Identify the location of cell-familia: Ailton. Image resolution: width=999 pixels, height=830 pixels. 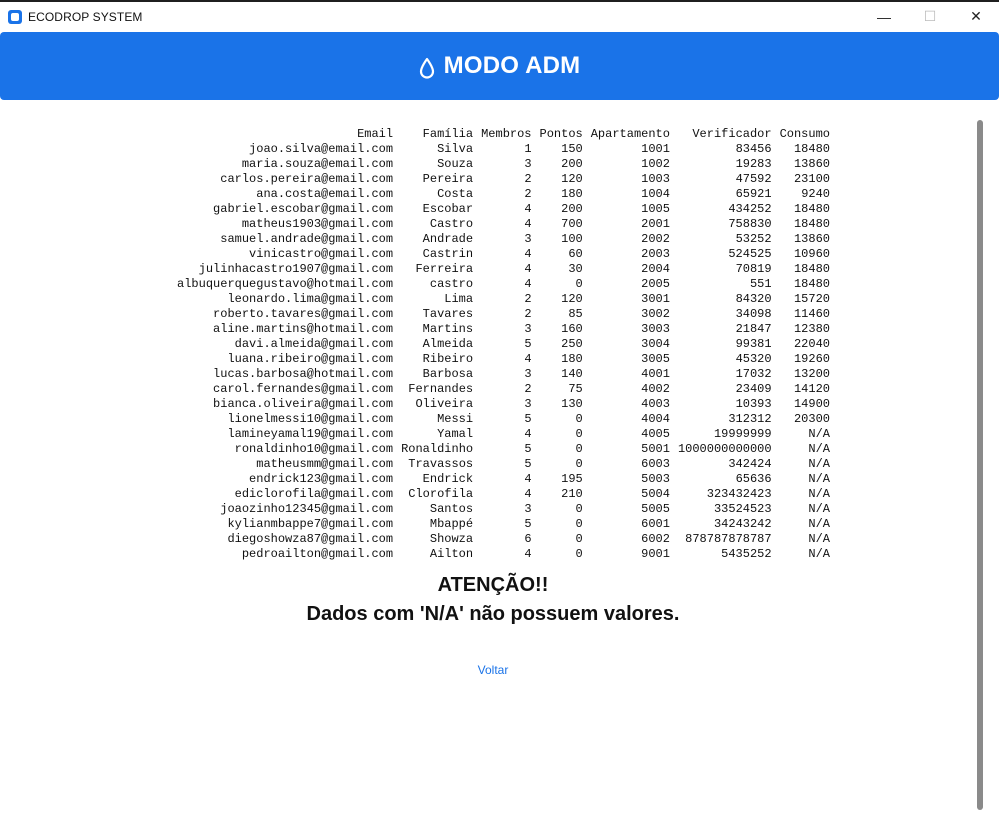
(451, 554).